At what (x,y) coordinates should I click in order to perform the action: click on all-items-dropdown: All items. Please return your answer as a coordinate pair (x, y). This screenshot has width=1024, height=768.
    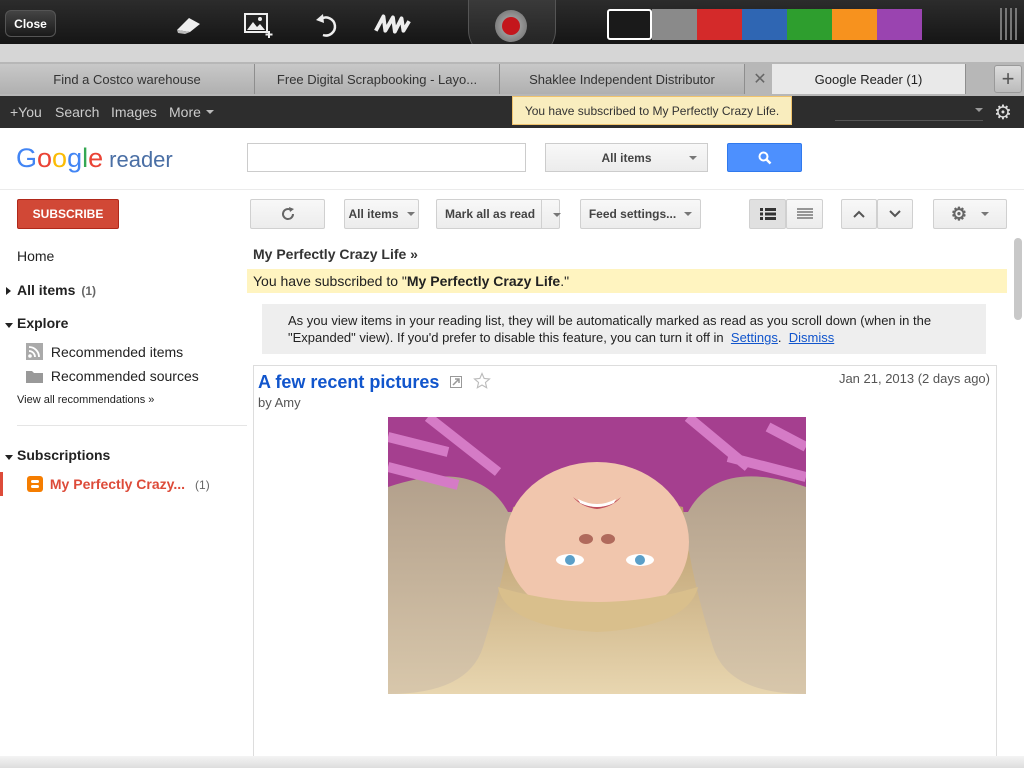
    Looking at the image, I should click on (381, 214).